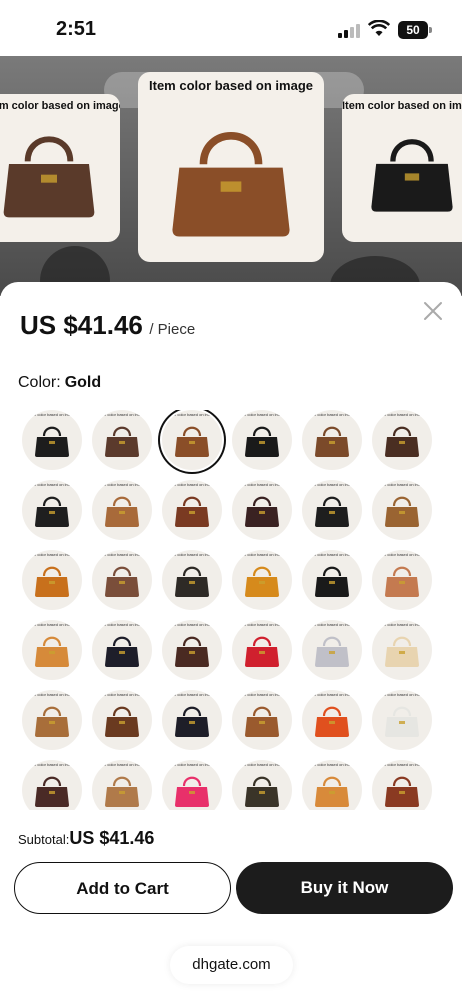 The height and width of the screenshot is (1000, 462). Describe the element at coordinates (231, 28) in the screenshot. I see `status-bar: 2:51 50` at that location.